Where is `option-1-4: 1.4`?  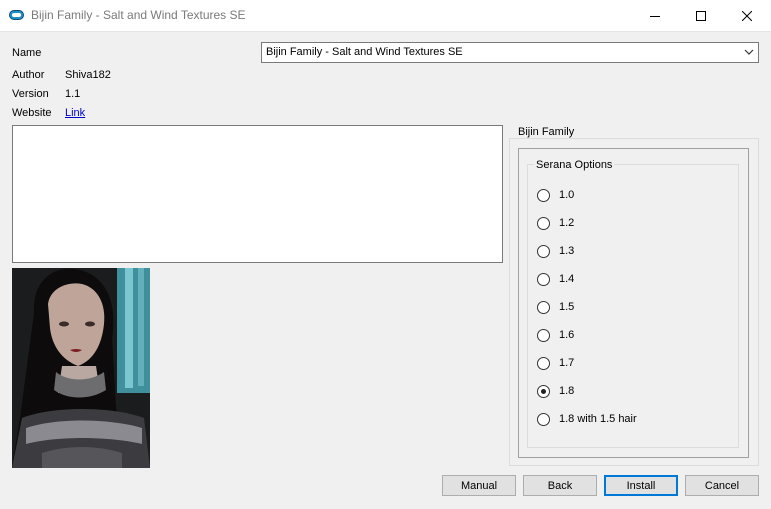 option-1-4: 1.4 is located at coordinates (555, 279).